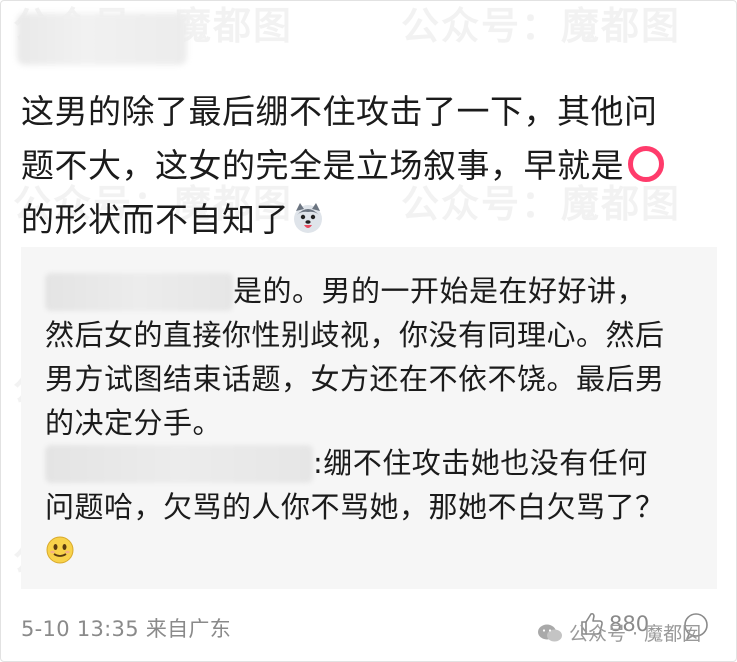 Image resolution: width=737 pixels, height=662 pixels. Describe the element at coordinates (355, 335) in the screenshot. I see `reply-line: 然后女的直接你性别歧视，你没有同理心。然后` at that location.